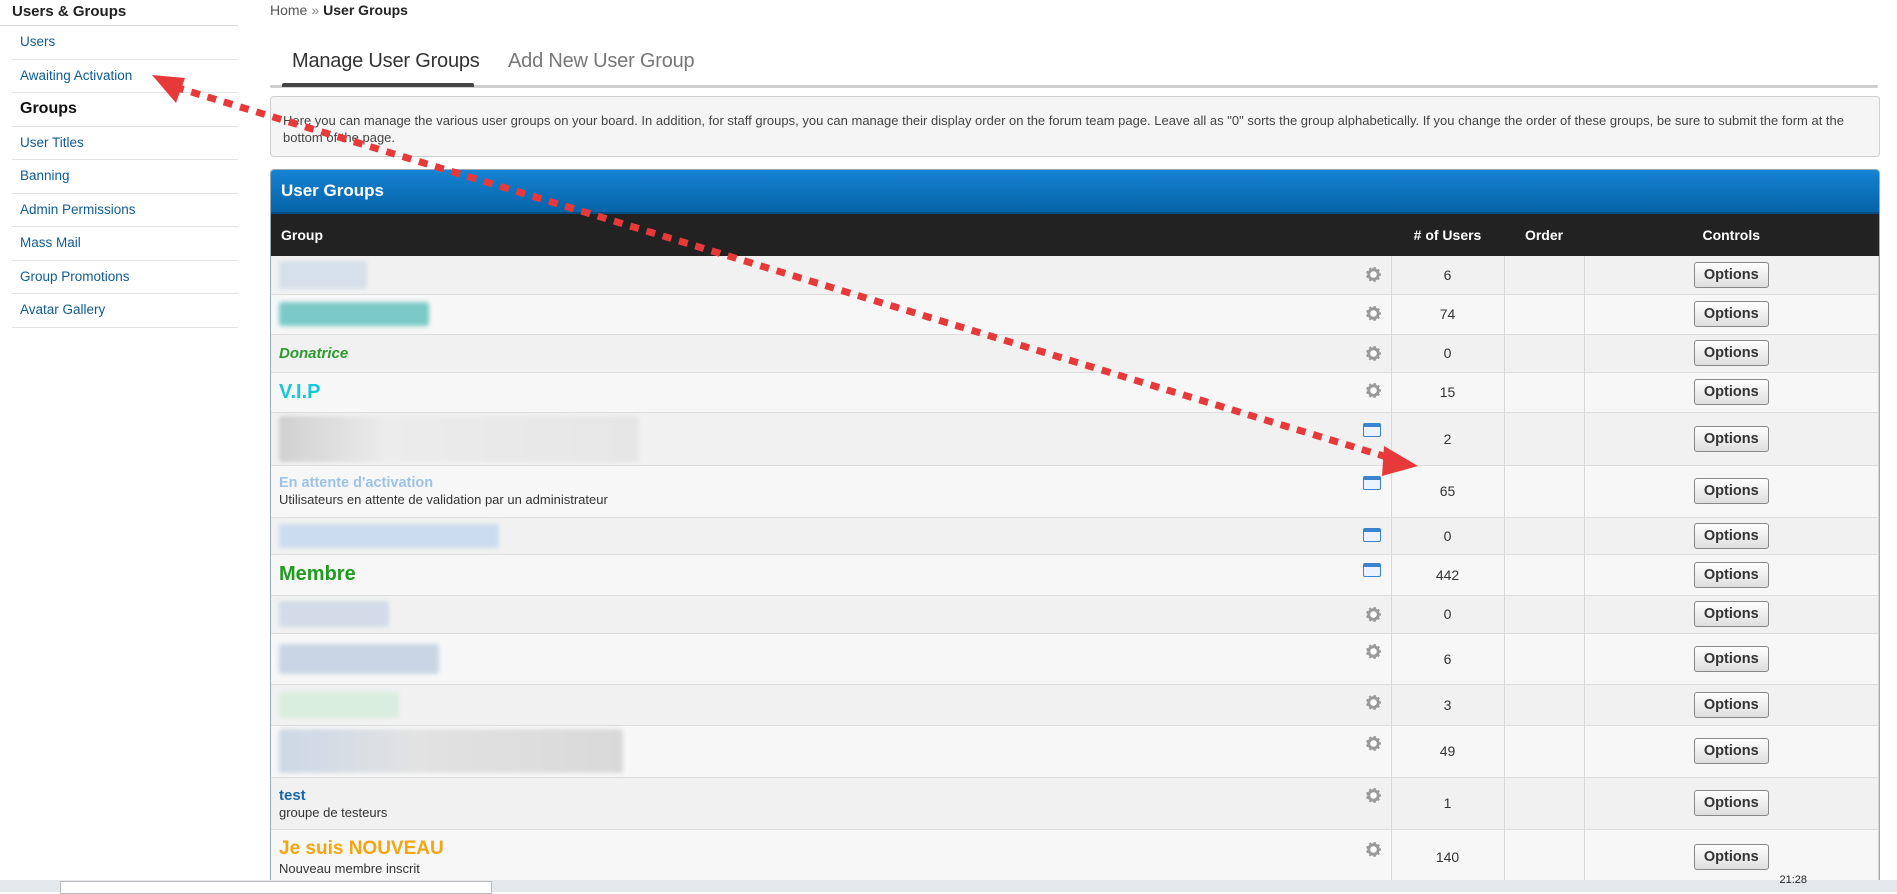  Describe the element at coordinates (300, 392) in the screenshot. I see `group-name-link: V.I.P` at that location.